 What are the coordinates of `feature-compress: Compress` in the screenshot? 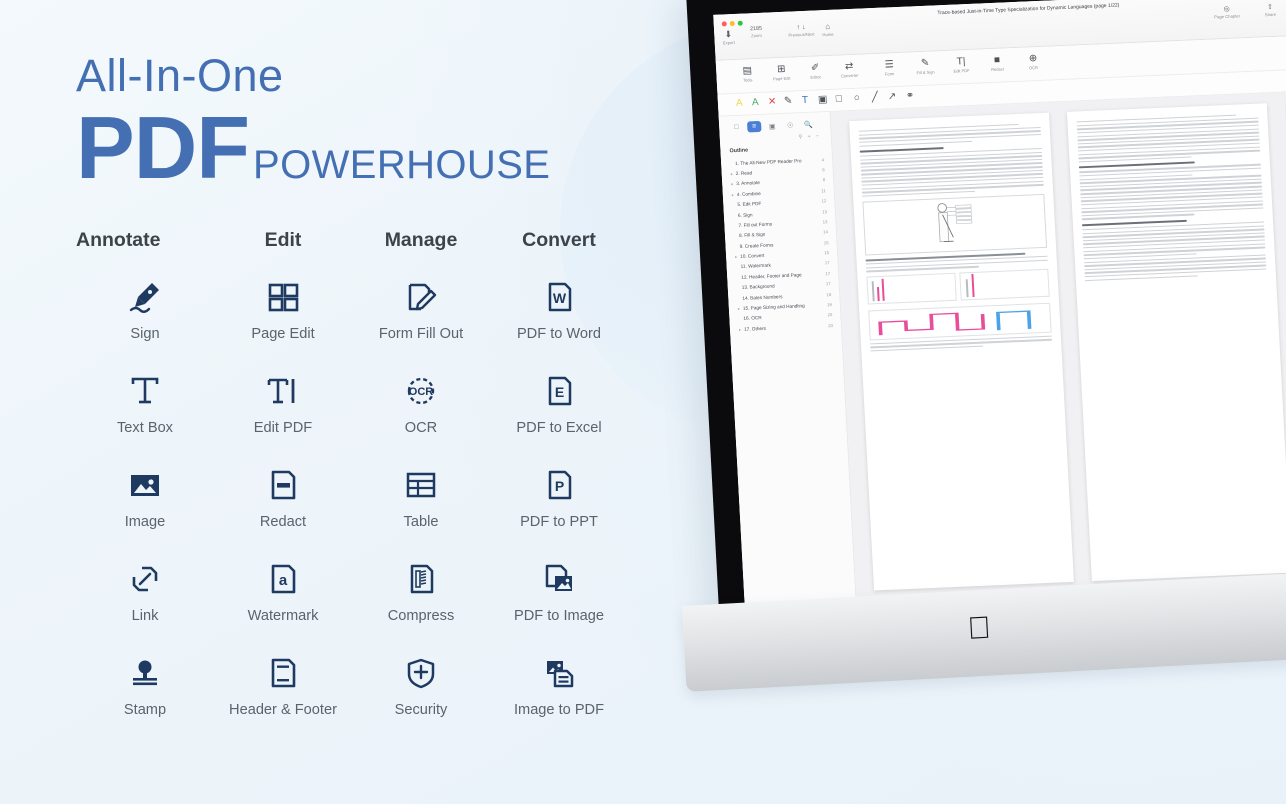 It's located at (421, 604).